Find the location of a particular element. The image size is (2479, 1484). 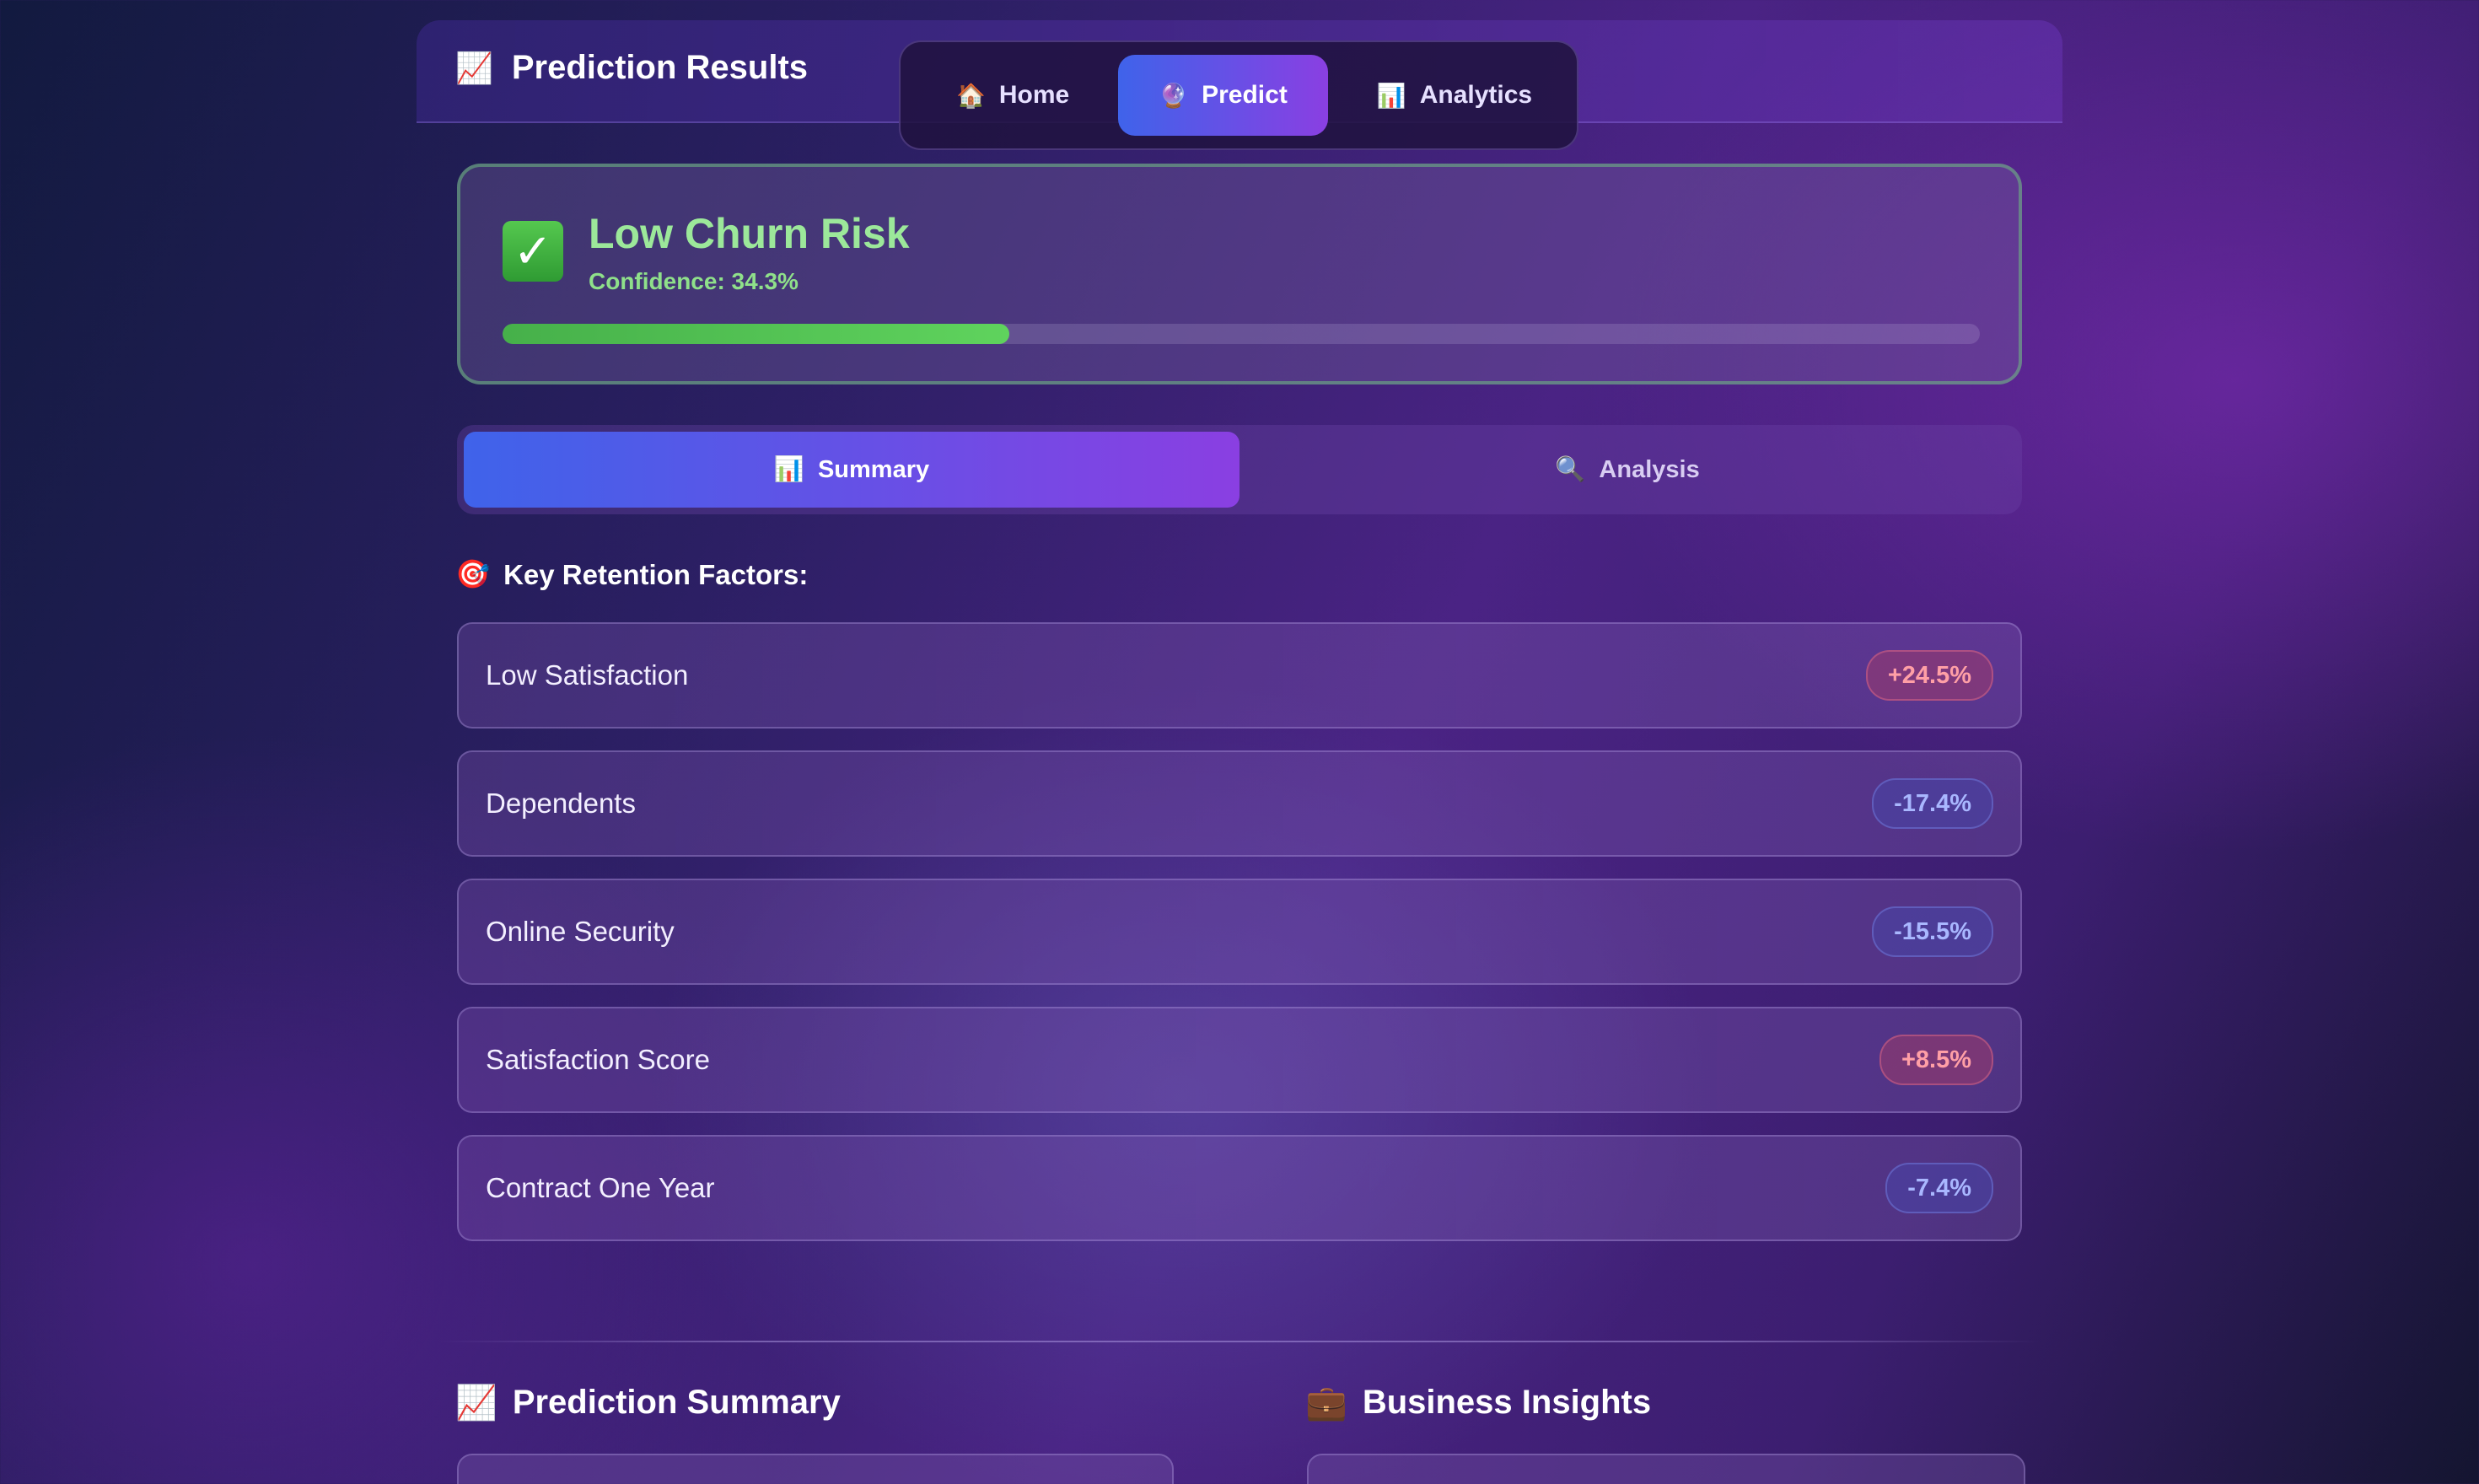

tab-analysis-label: Analysis is located at coordinates (1649, 469).